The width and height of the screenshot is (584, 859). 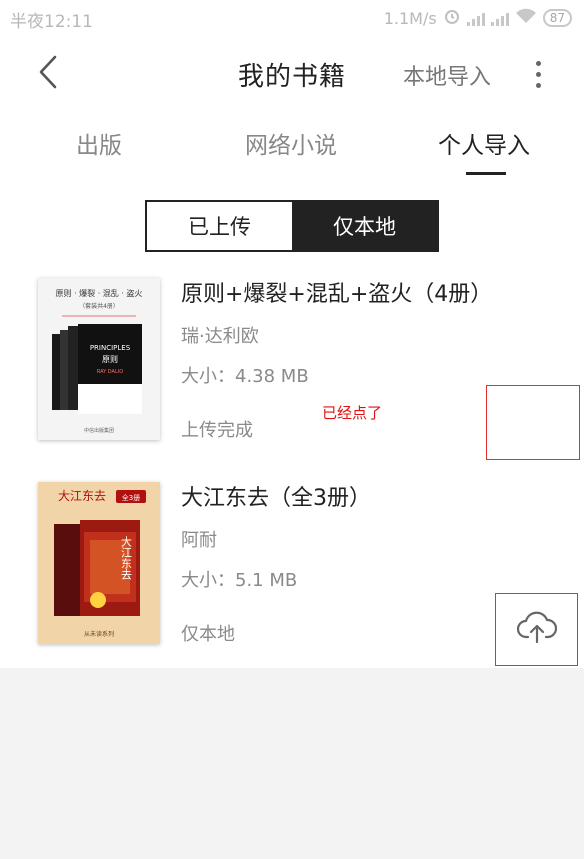 What do you see at coordinates (220, 336) in the screenshot?
I see `book-author: 瑞·达利欧` at bounding box center [220, 336].